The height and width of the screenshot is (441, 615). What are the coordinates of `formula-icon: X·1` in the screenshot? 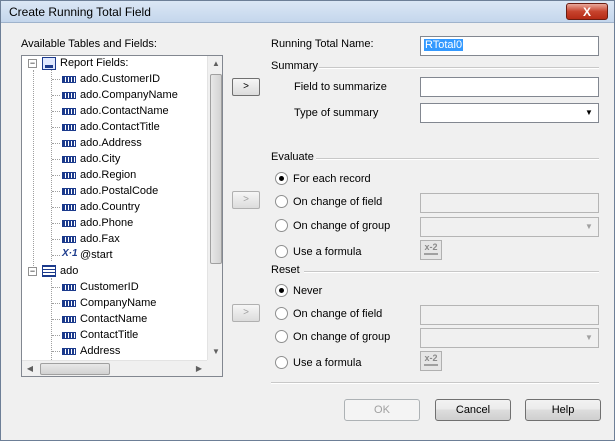 It's located at (70, 253).